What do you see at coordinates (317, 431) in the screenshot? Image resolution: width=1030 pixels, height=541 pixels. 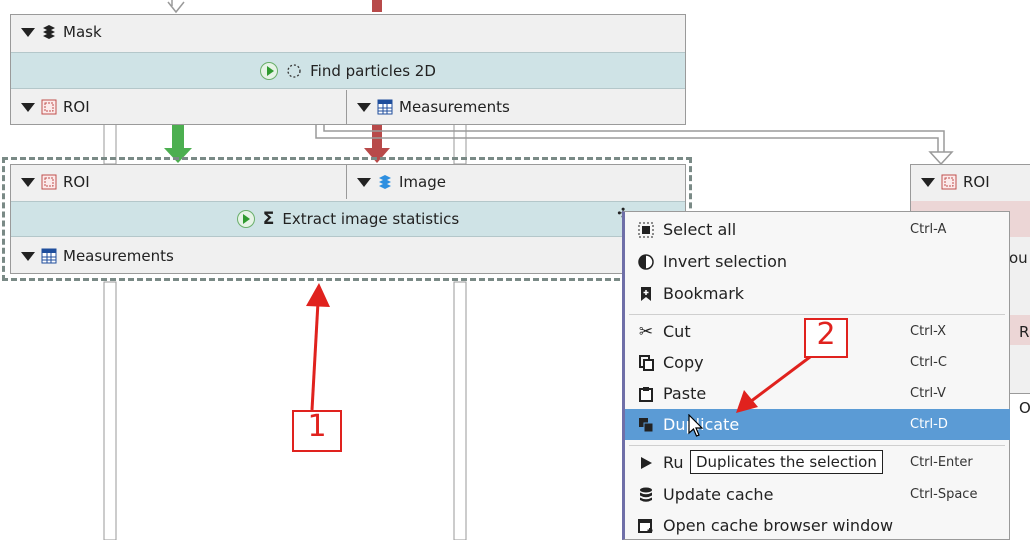 I see `annotation-label-1: 1` at bounding box center [317, 431].